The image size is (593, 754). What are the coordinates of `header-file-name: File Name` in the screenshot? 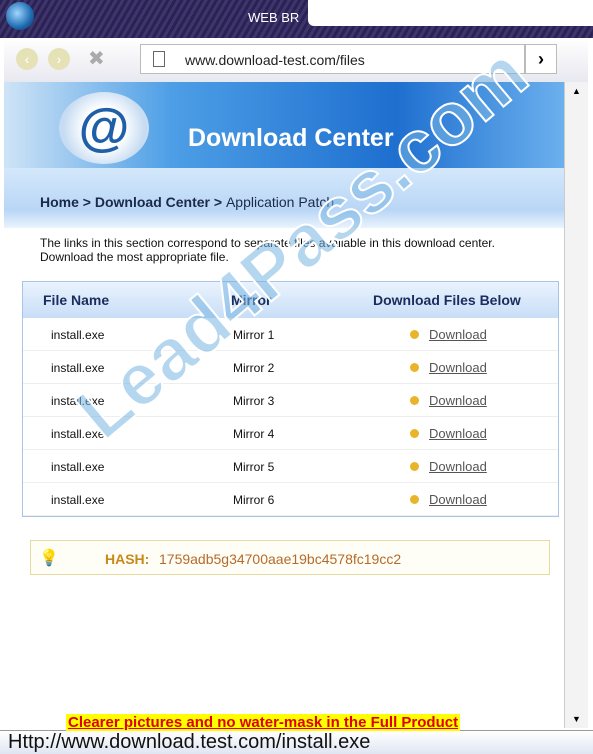 It's located at (76, 300).